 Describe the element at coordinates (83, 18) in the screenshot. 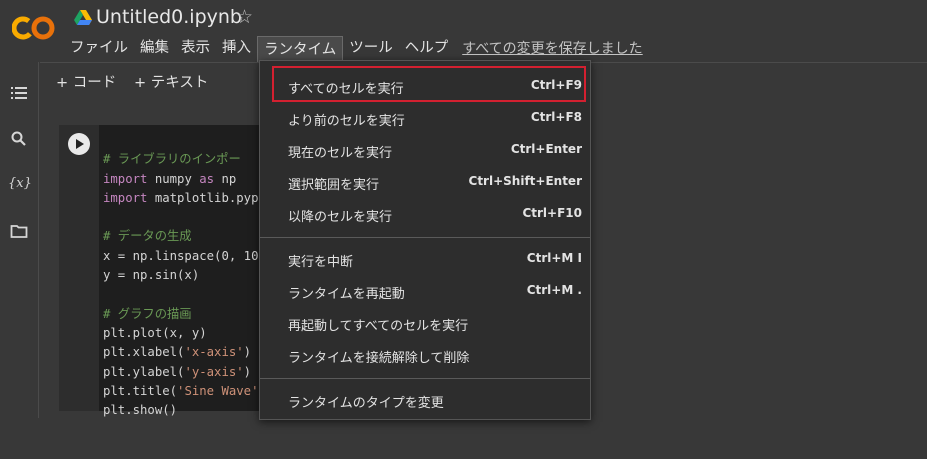

I see `google-drive-icon` at that location.